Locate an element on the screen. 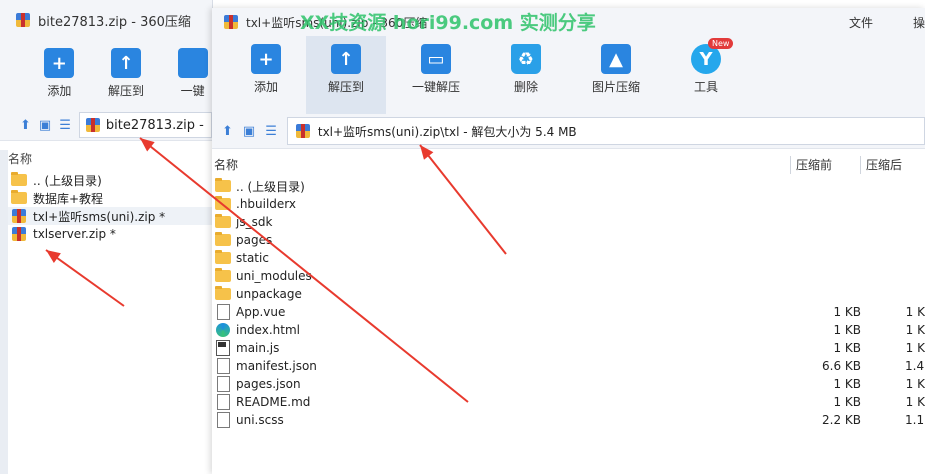  image-compress-button: ▲ 图片压缩 is located at coordinates (616, 75).